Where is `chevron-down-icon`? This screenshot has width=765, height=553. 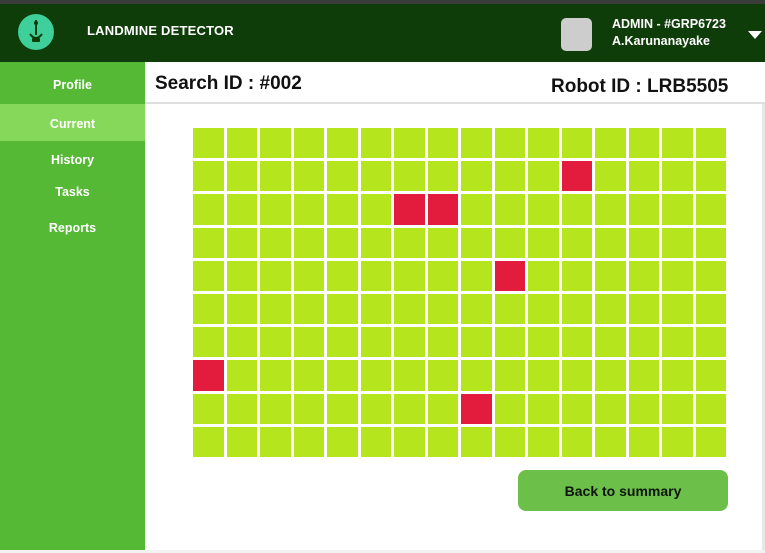
chevron-down-icon is located at coordinates (755, 35).